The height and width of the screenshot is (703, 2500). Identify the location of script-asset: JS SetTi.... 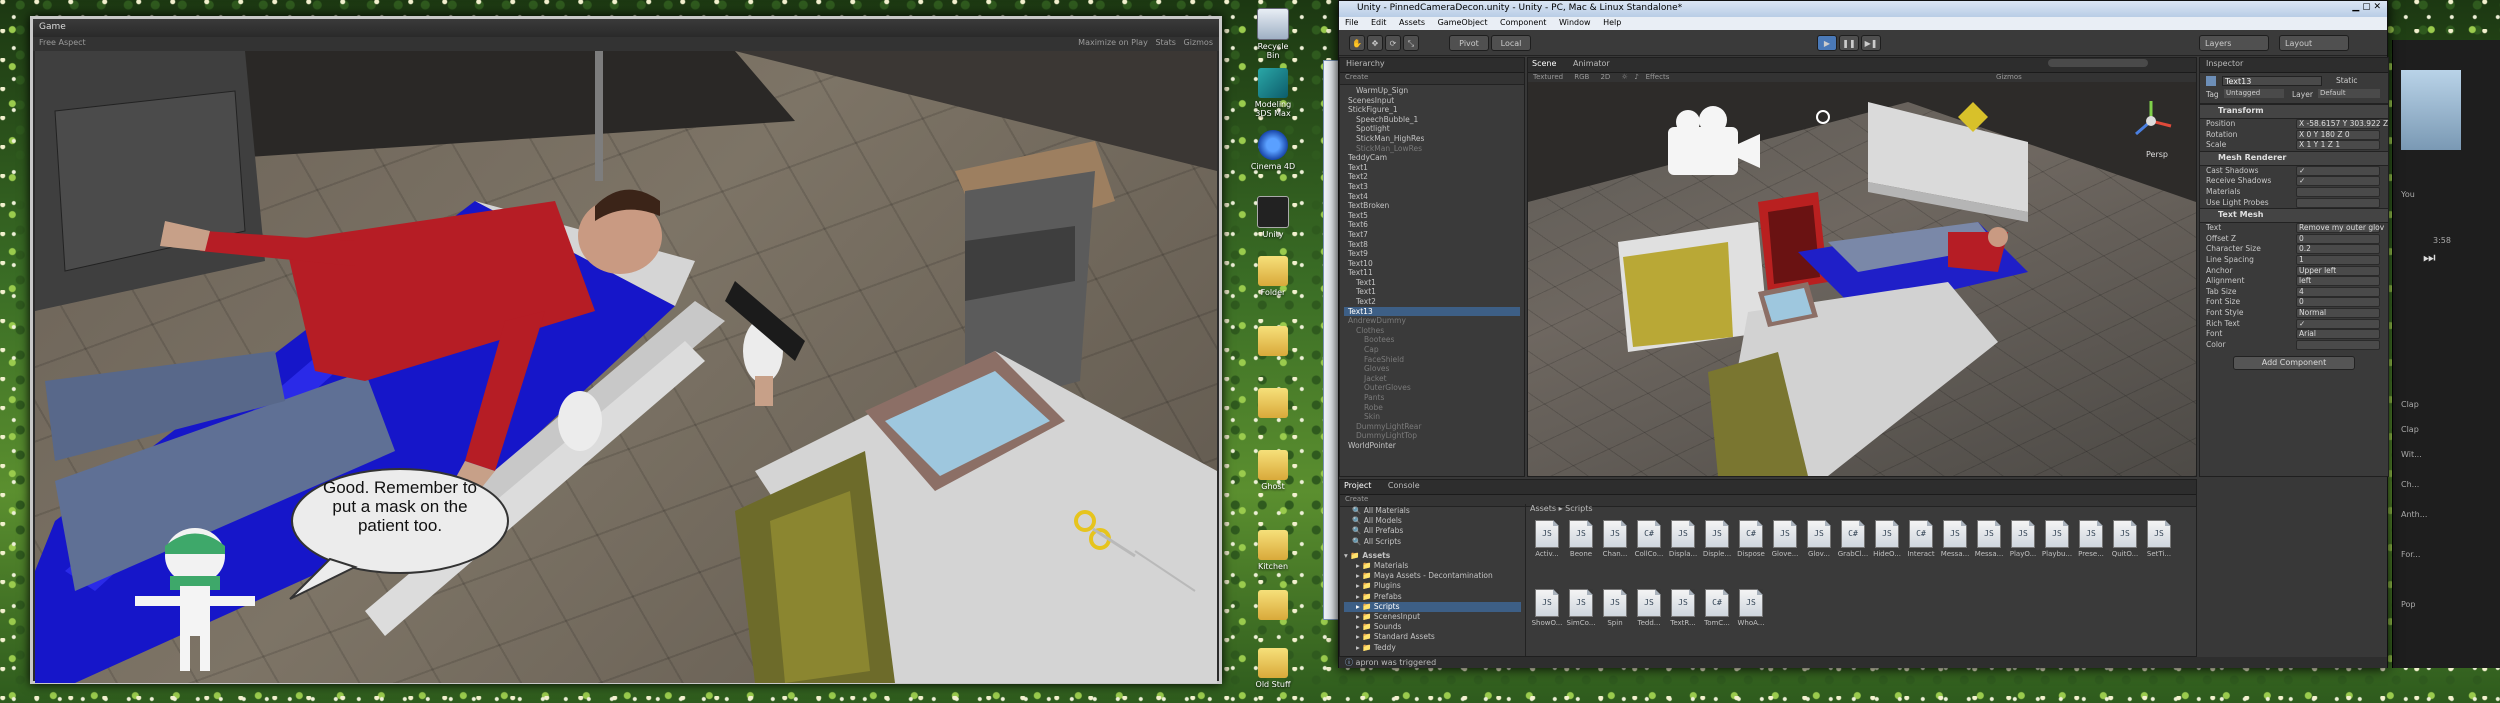
(2159, 550).